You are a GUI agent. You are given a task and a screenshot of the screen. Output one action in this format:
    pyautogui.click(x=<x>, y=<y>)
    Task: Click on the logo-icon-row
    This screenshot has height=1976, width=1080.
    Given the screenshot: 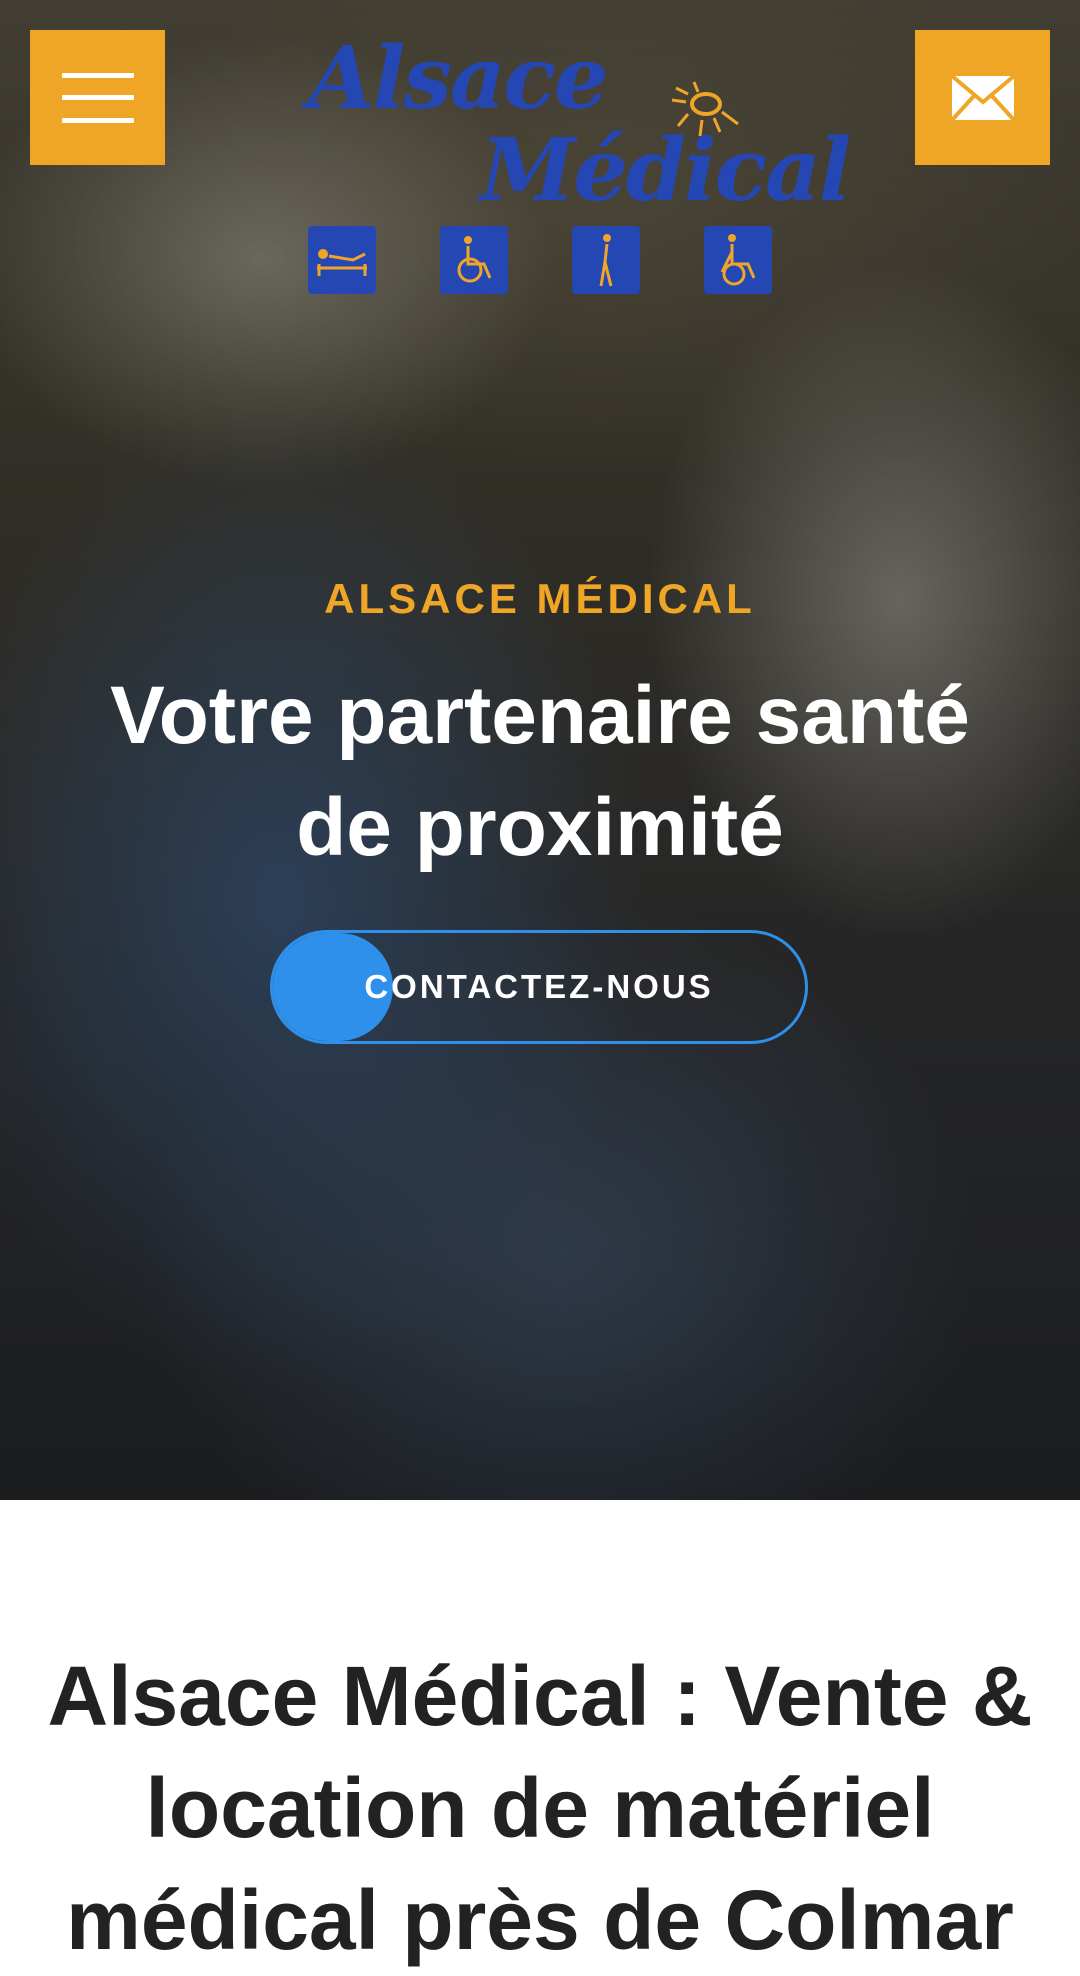 What is the action you would take?
    pyautogui.click(x=540, y=260)
    